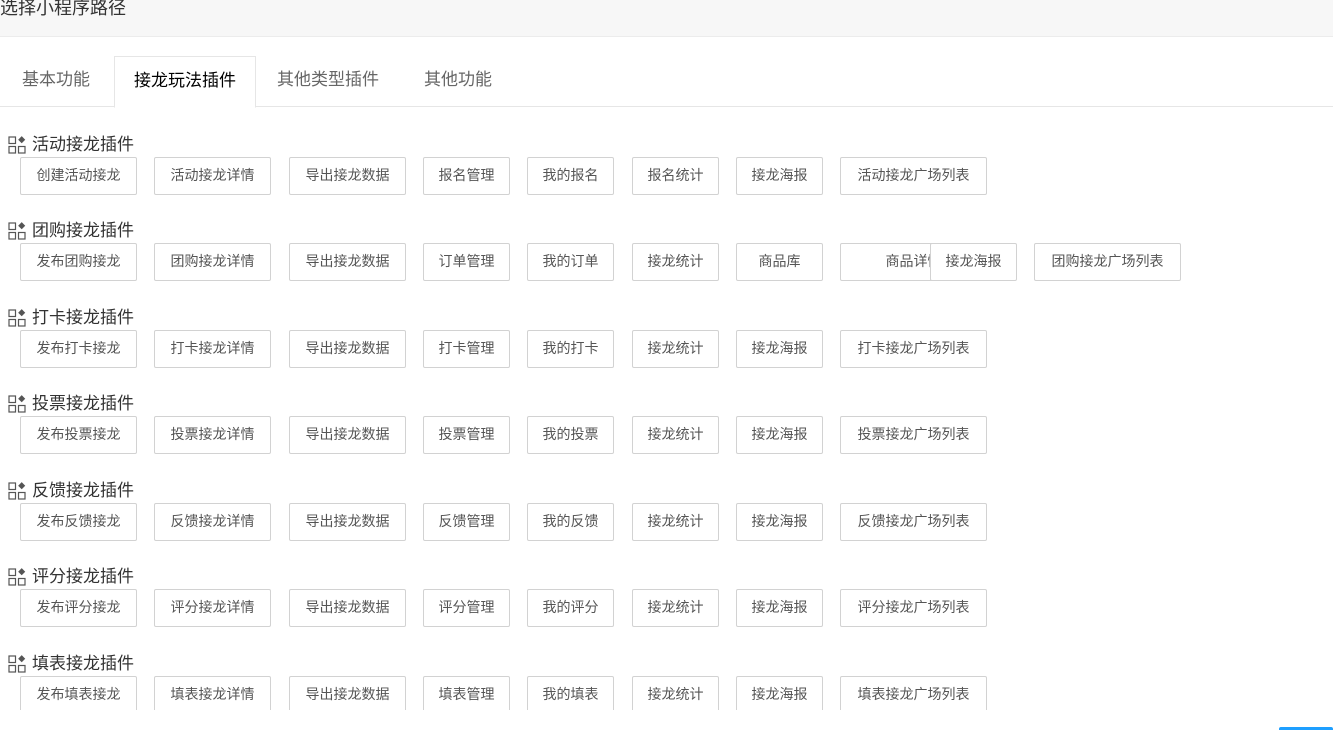 This screenshot has width=1333, height=730. What do you see at coordinates (570, 435) in the screenshot?
I see `path-option-button: 我的投票` at bounding box center [570, 435].